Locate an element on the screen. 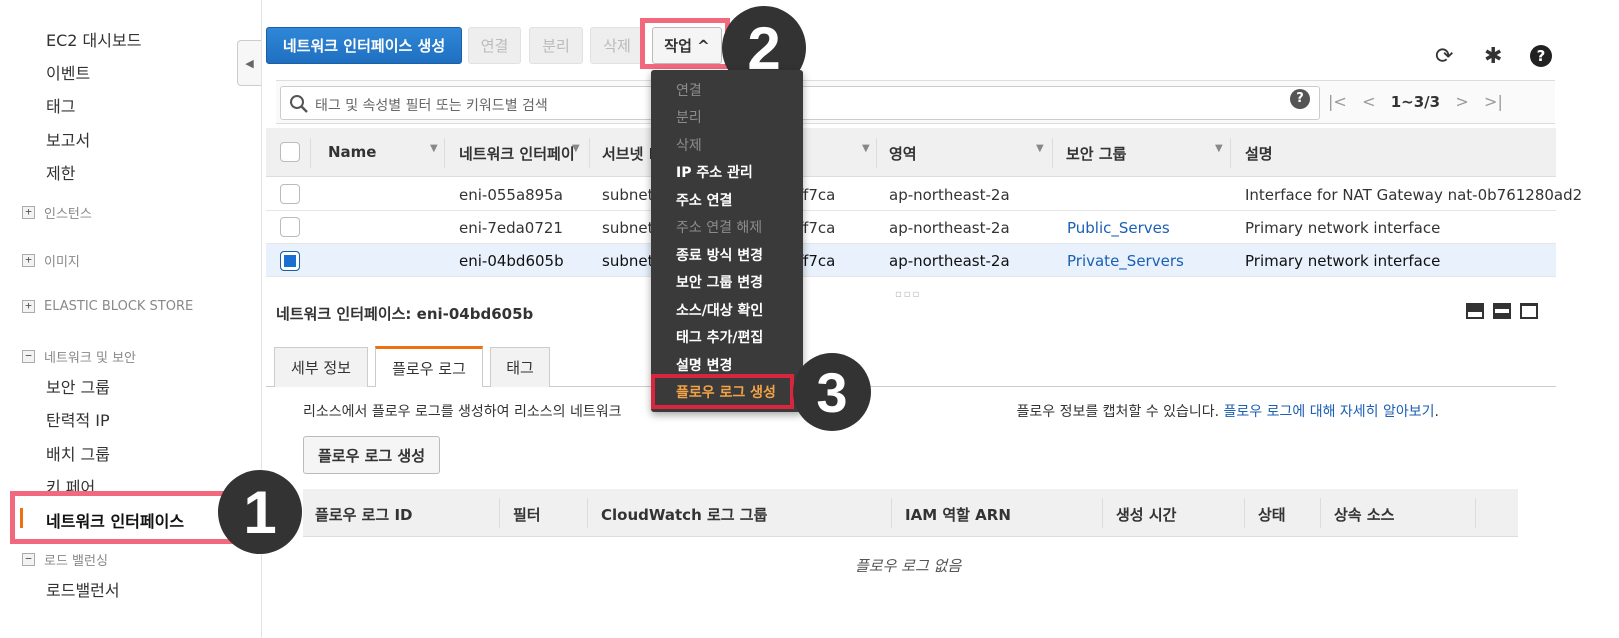  highlight-box-network-interfaces is located at coordinates (123, 517).